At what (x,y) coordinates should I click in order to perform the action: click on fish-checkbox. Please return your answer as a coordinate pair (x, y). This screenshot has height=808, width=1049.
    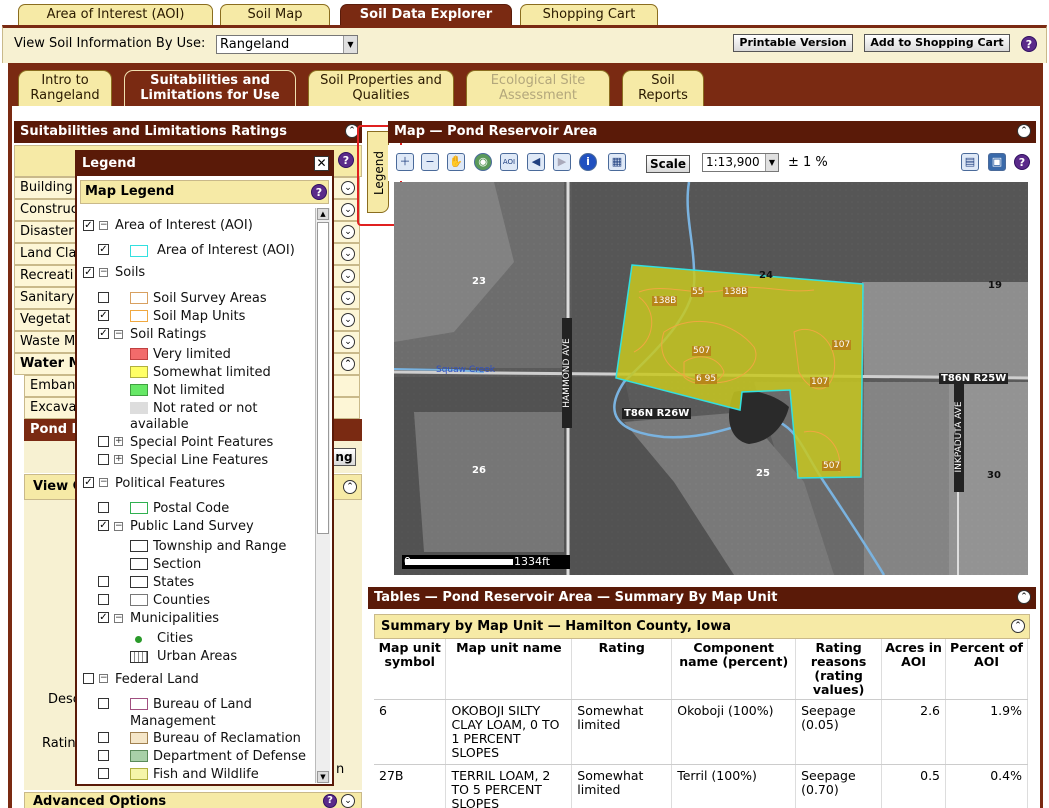
    Looking at the image, I should click on (103, 773).